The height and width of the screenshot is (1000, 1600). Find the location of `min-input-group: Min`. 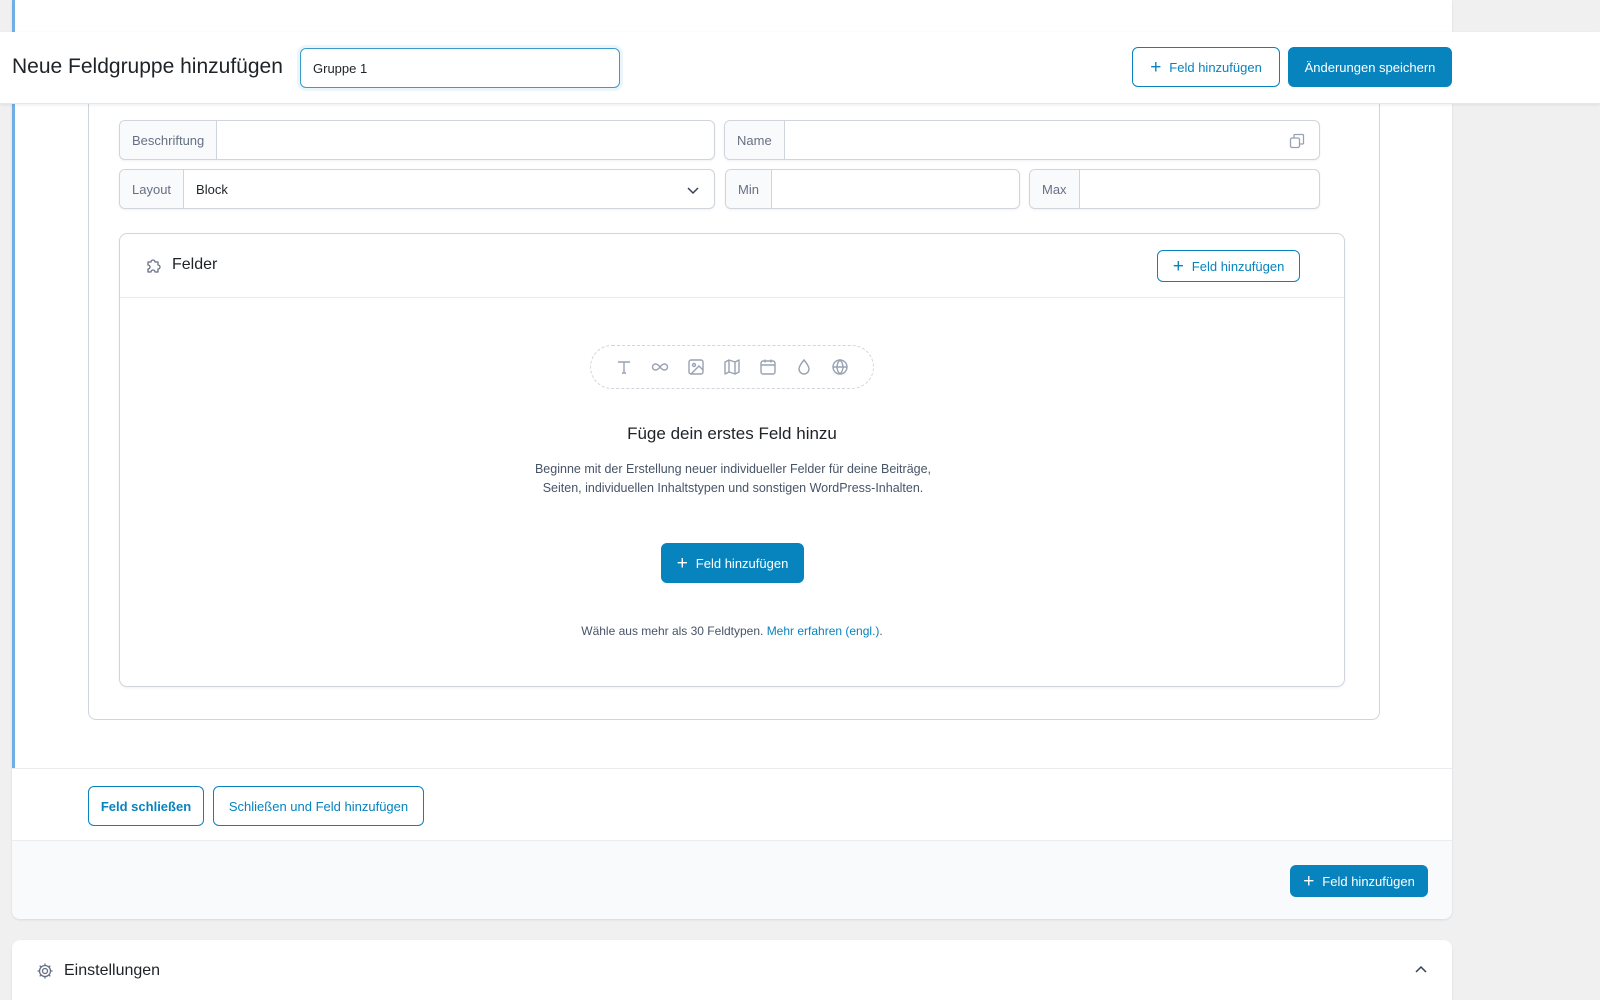

min-input-group: Min is located at coordinates (872, 189).